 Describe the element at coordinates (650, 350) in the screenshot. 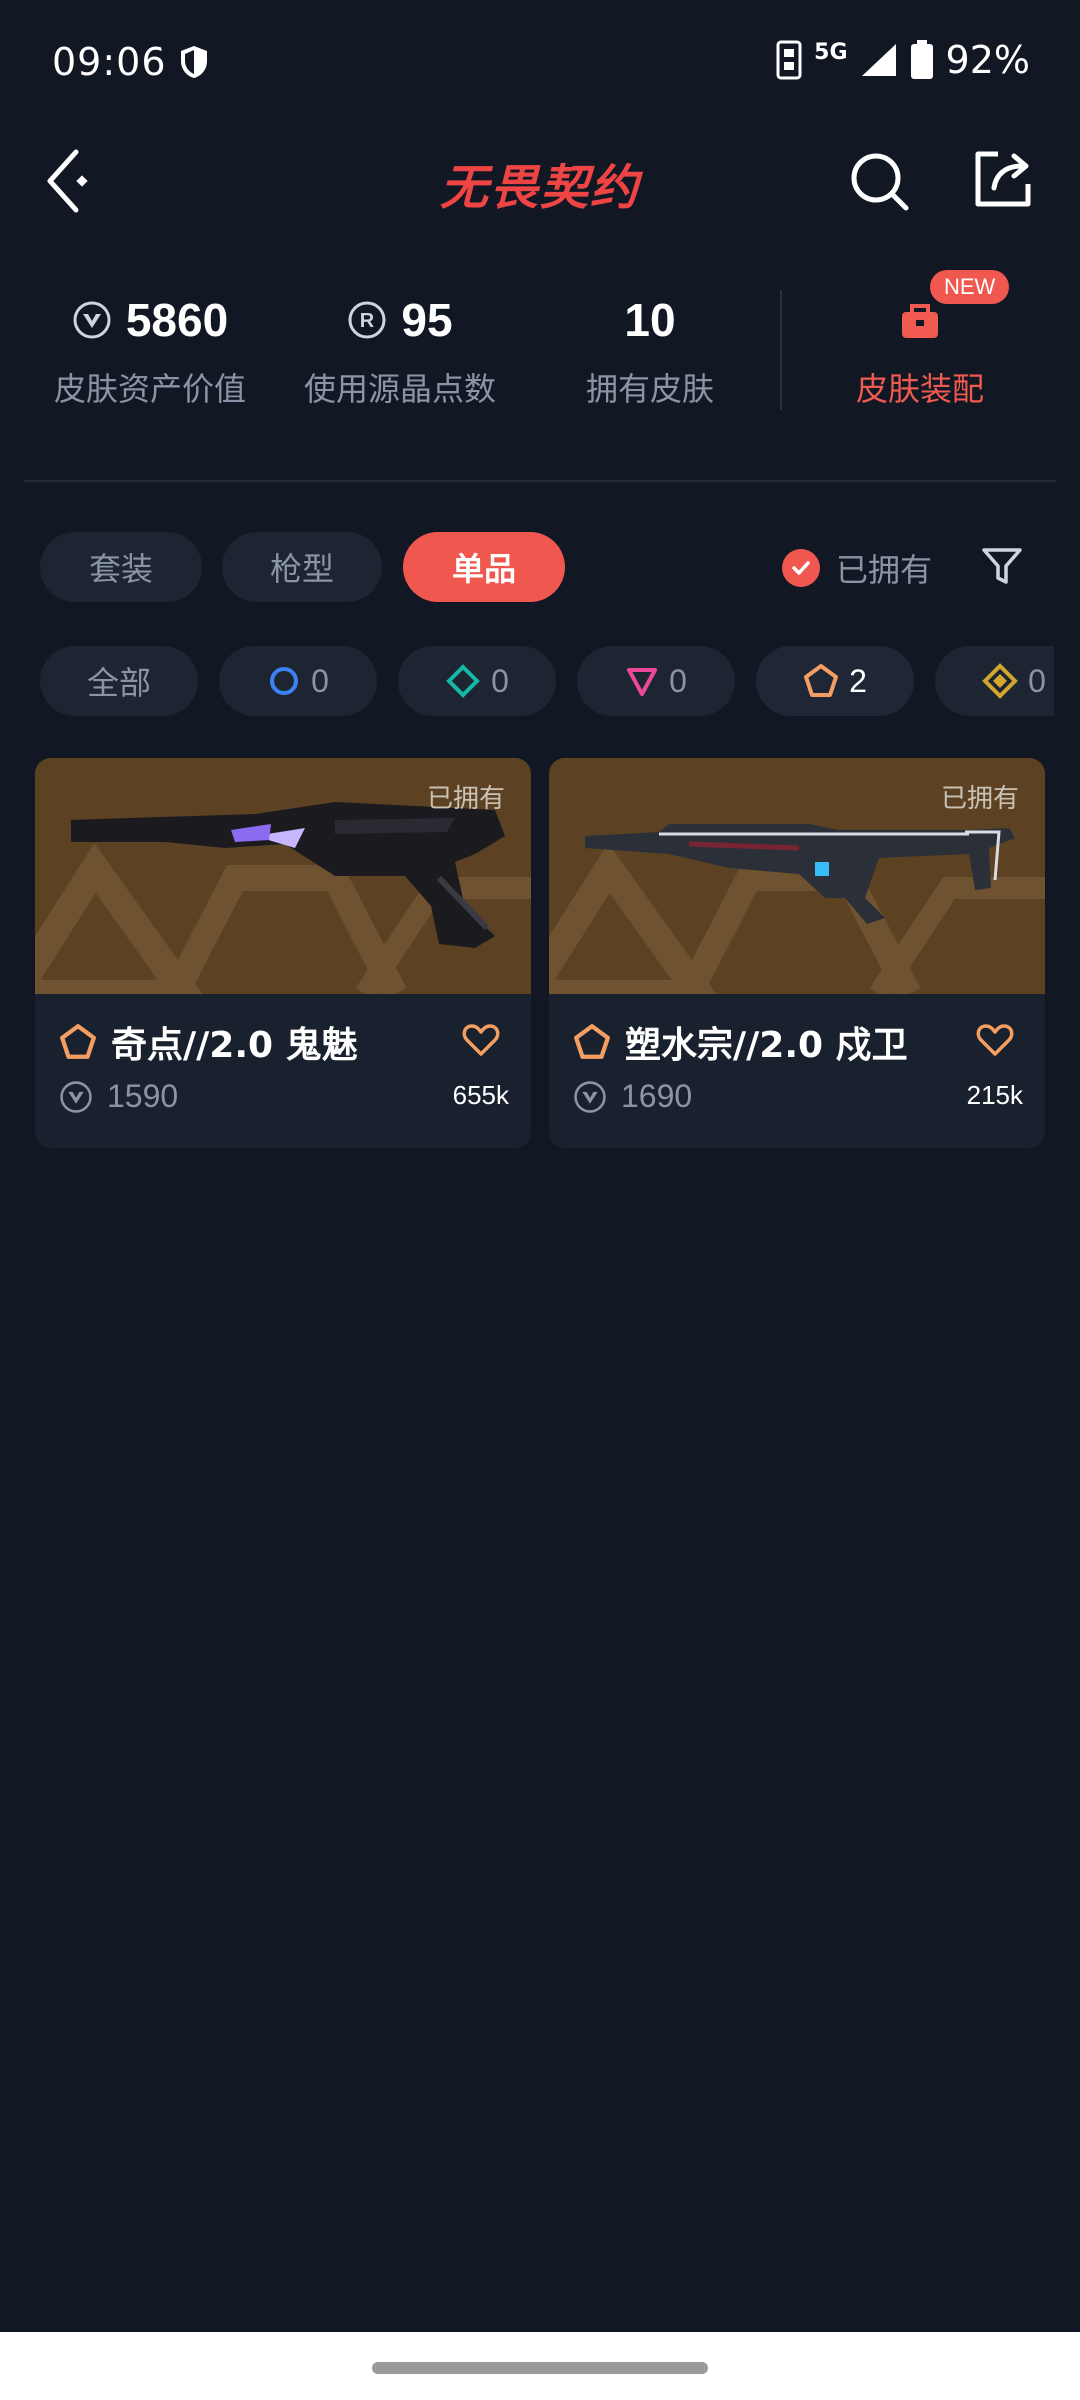

I see `stat-owned: 10 拥有皮肤` at that location.